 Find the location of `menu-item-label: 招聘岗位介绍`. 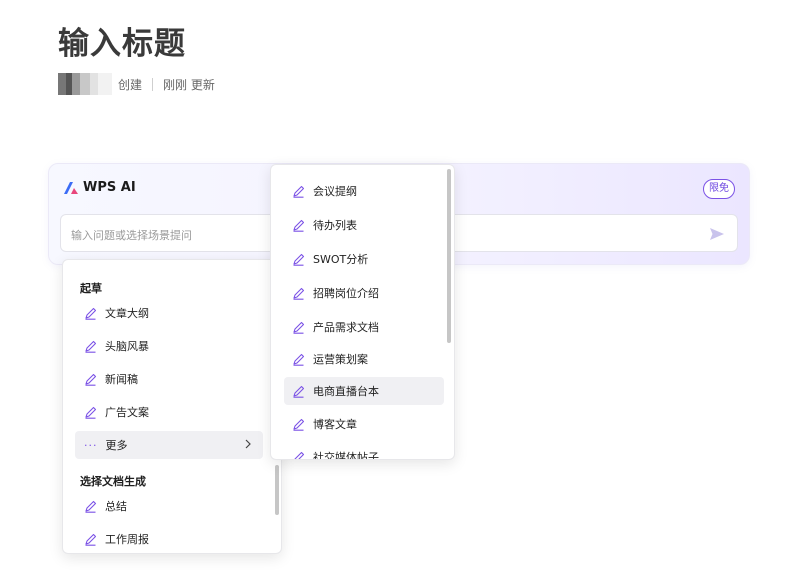

menu-item-label: 招聘岗位介绍 is located at coordinates (346, 293).